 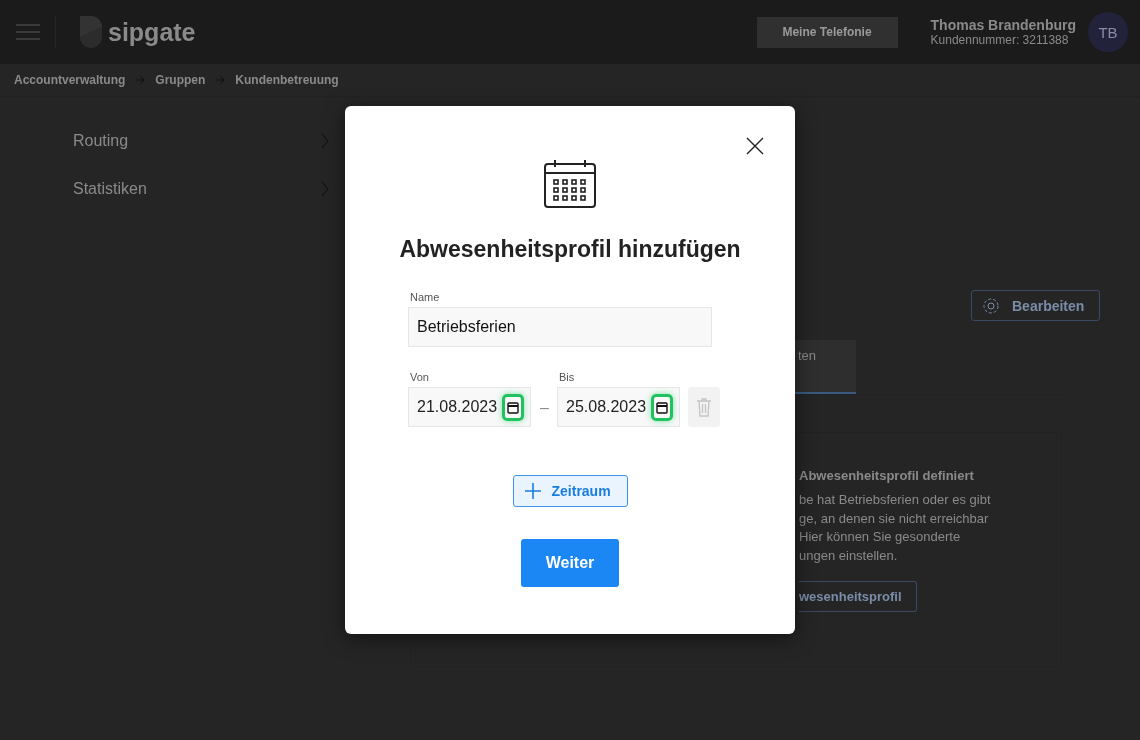 I want to click on submit-button: Weiter, so click(x=570, y=563).